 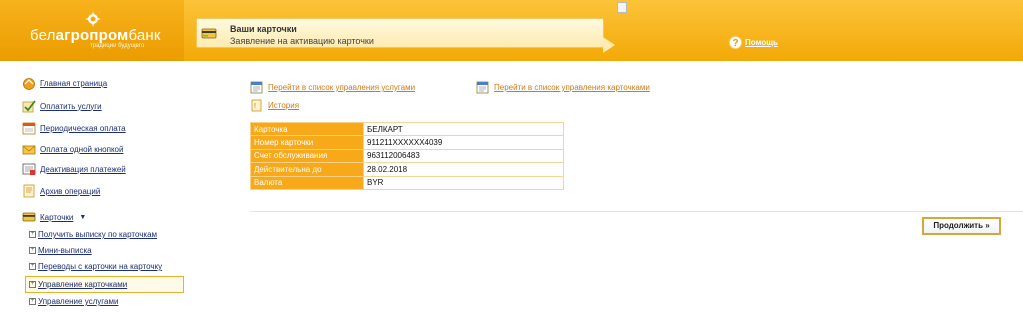 I want to click on table-value: 28.02.2018, so click(x=463, y=169).